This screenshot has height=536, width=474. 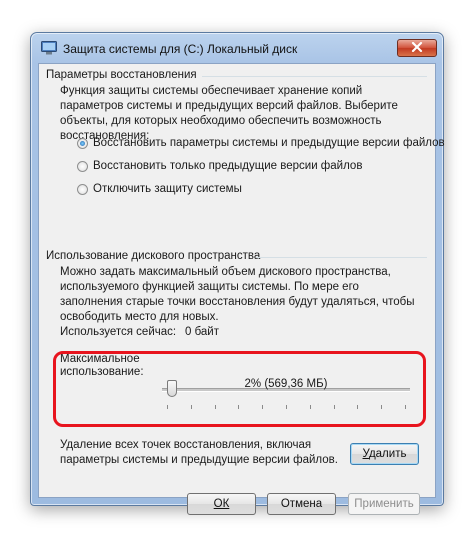 I want to click on disk-usage-heading: Использование дискового пространства, so click(x=153, y=256).